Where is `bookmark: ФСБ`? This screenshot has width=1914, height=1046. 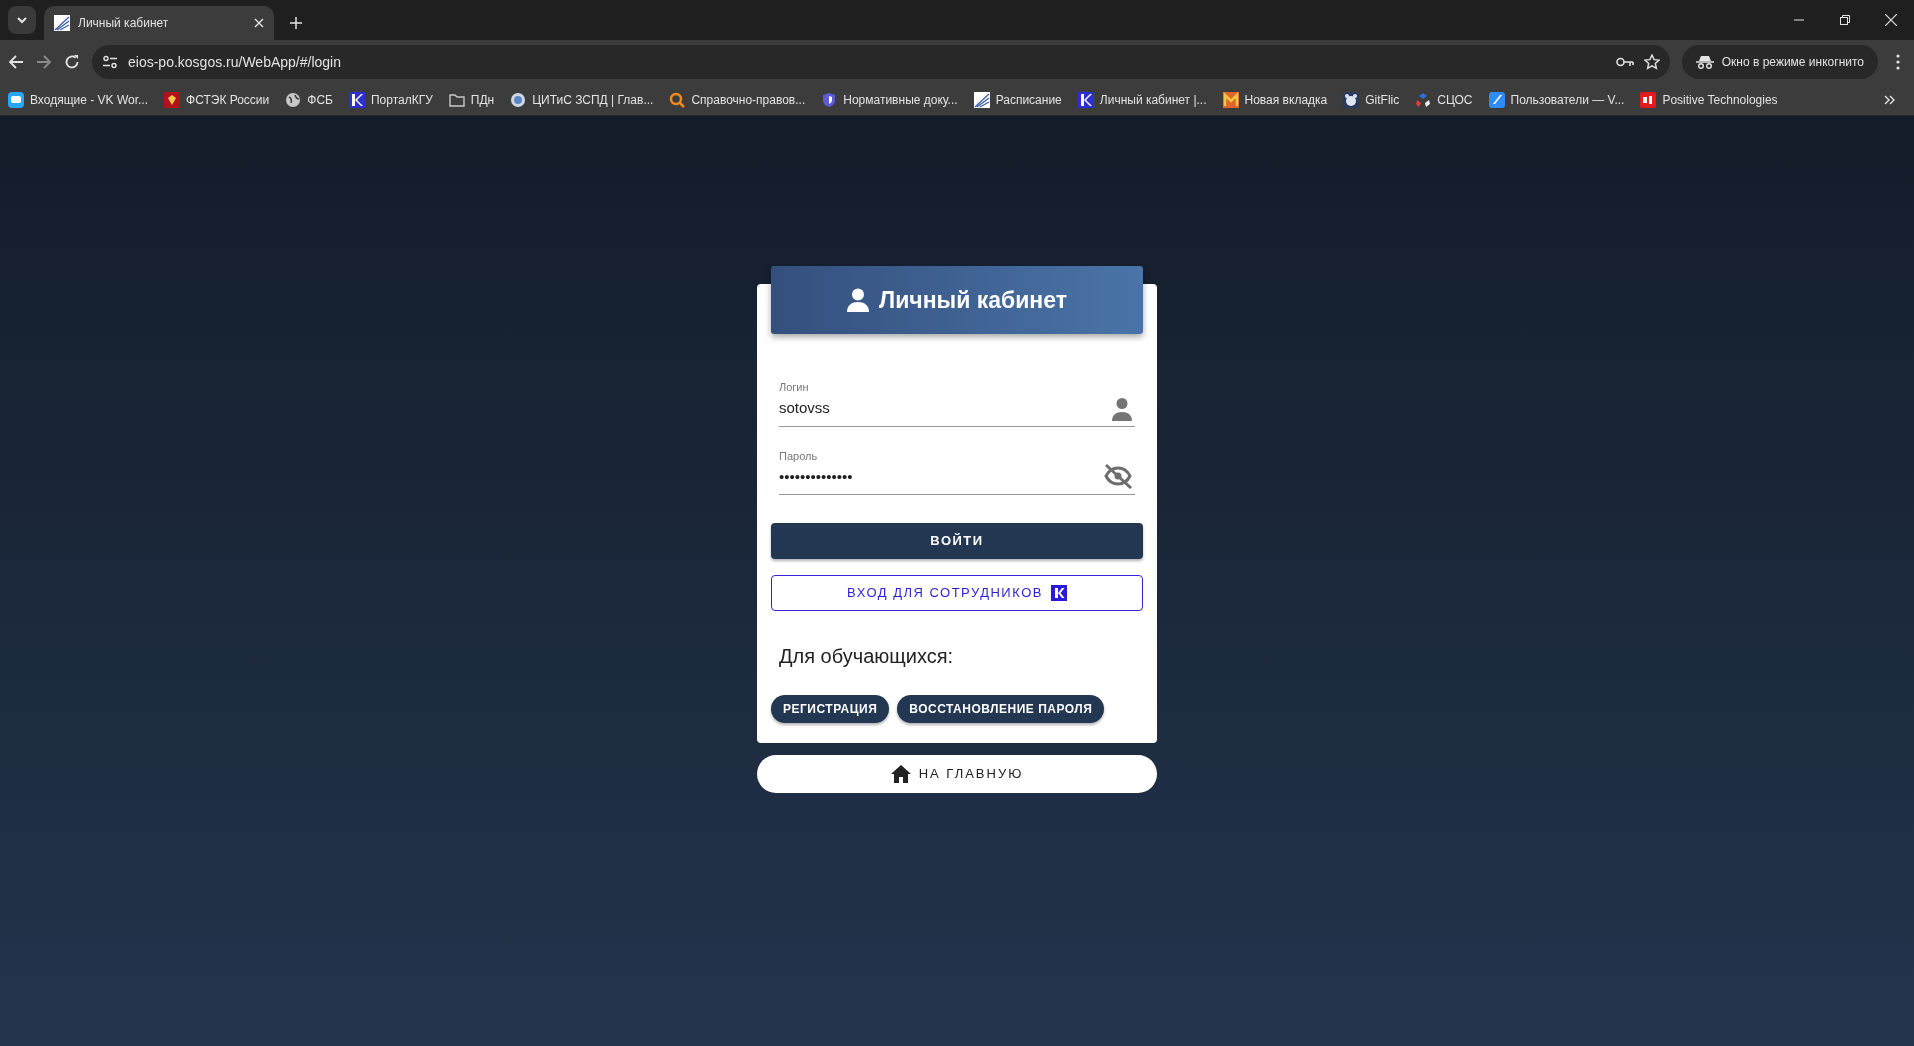 bookmark: ФСБ is located at coordinates (309, 99).